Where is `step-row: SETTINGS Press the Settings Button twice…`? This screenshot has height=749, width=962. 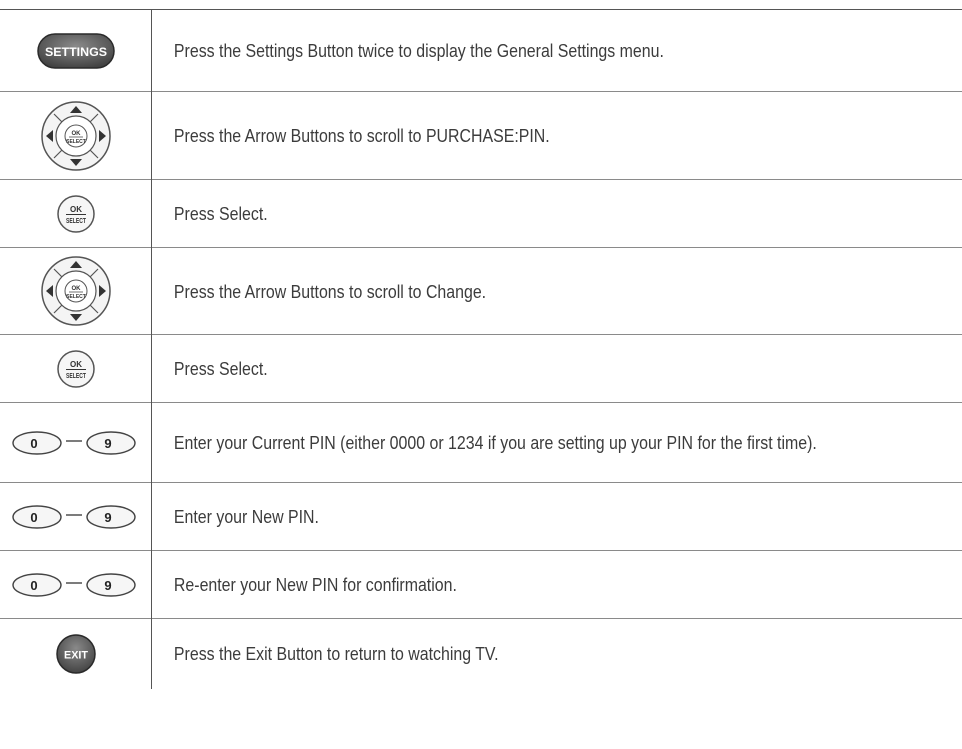
step-row: SETTINGS Press the Settings Button twice… is located at coordinates (481, 50).